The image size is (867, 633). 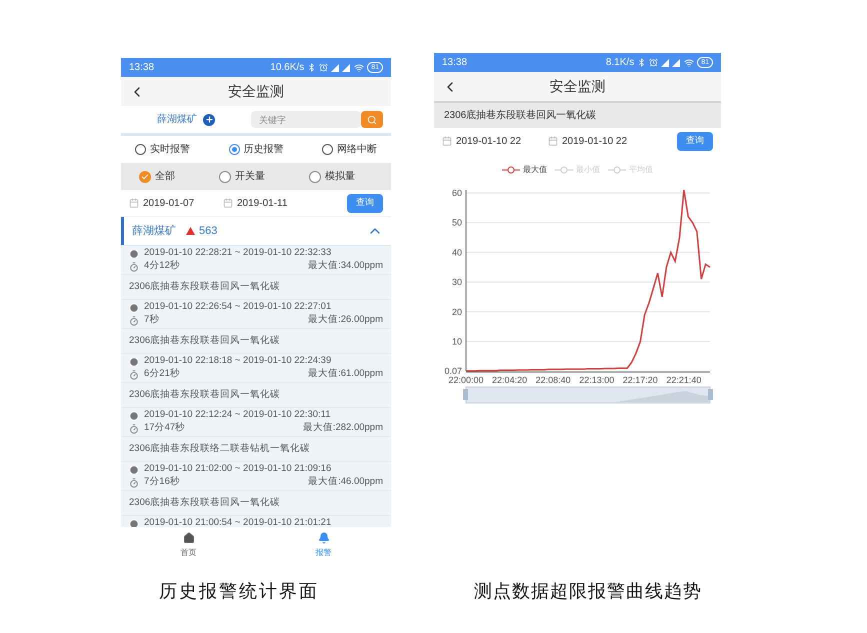 What do you see at coordinates (145, 176) in the screenshot?
I see `check-icon` at bounding box center [145, 176].